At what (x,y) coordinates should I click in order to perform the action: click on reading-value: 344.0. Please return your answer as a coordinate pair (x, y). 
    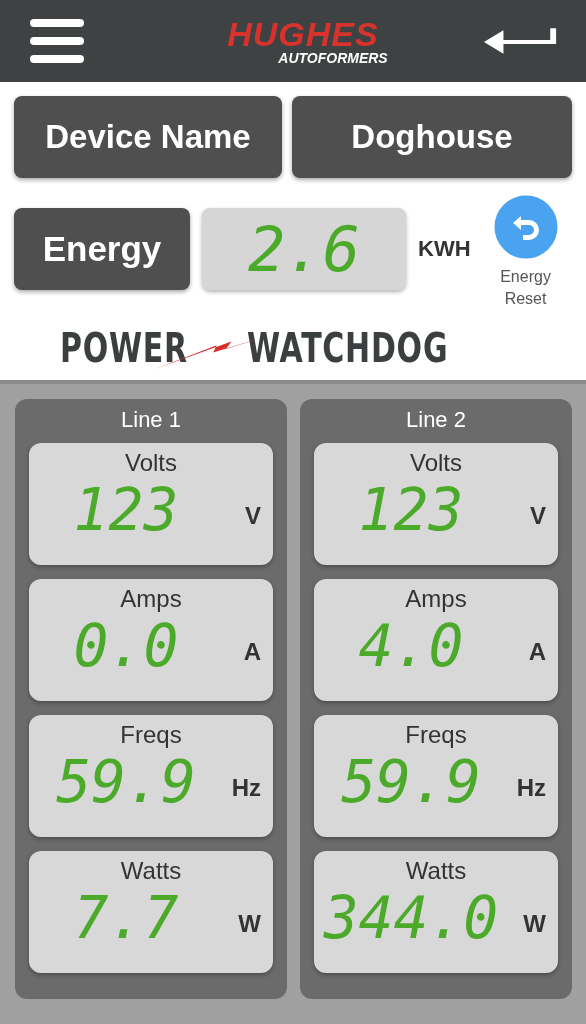
    Looking at the image, I should click on (411, 918).